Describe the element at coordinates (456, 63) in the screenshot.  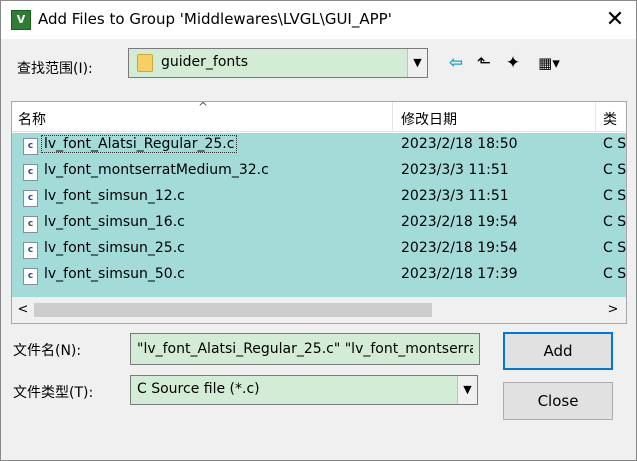
I see `back-arrow-icon: ⇦` at that location.